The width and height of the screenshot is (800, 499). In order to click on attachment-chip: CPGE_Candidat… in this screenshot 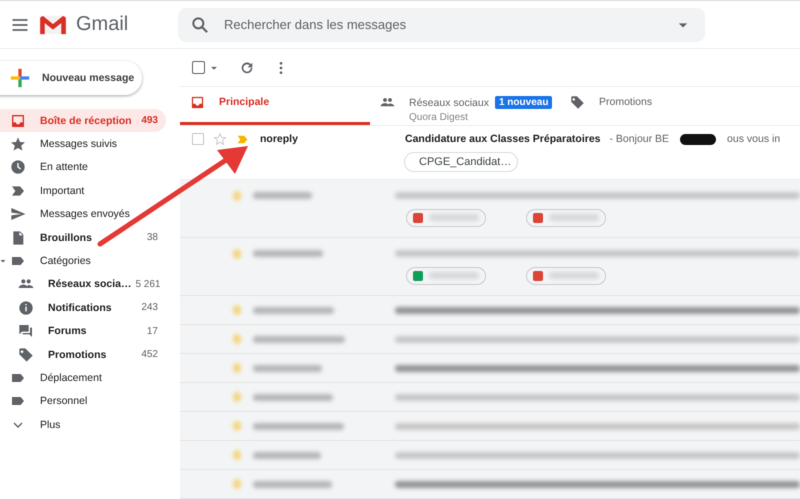, I will do `click(461, 162)`.